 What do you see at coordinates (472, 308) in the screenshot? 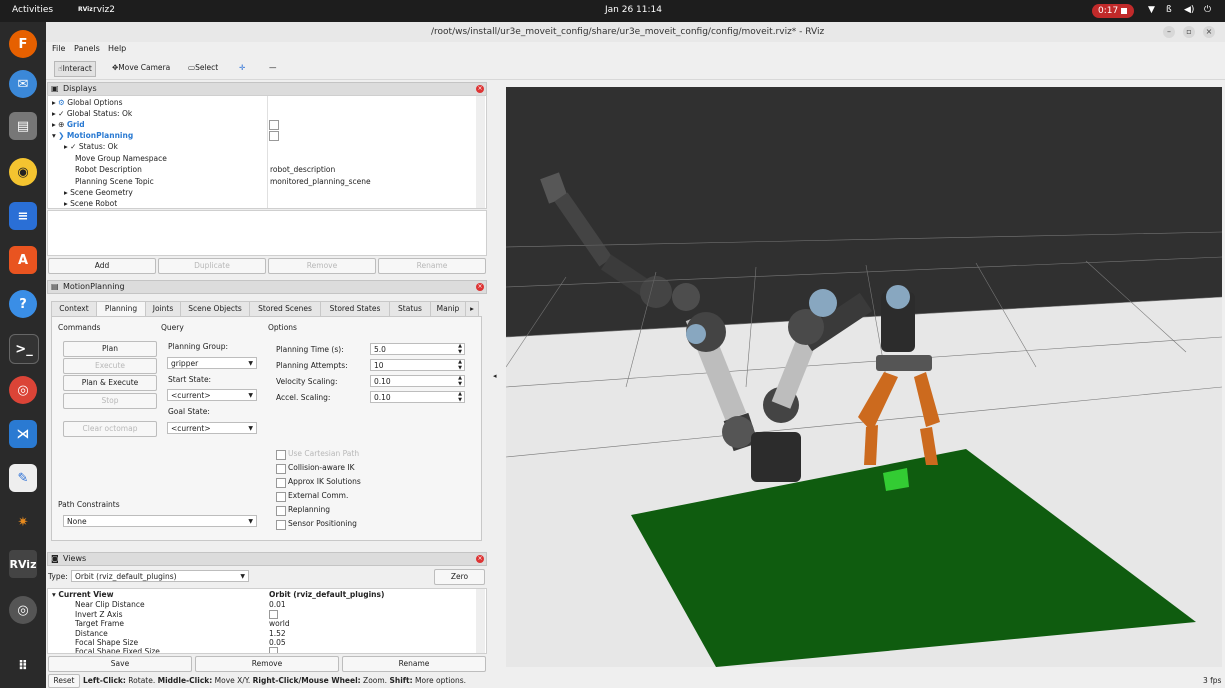
I see `tab-scroll-right-icon: ▸` at bounding box center [472, 308].